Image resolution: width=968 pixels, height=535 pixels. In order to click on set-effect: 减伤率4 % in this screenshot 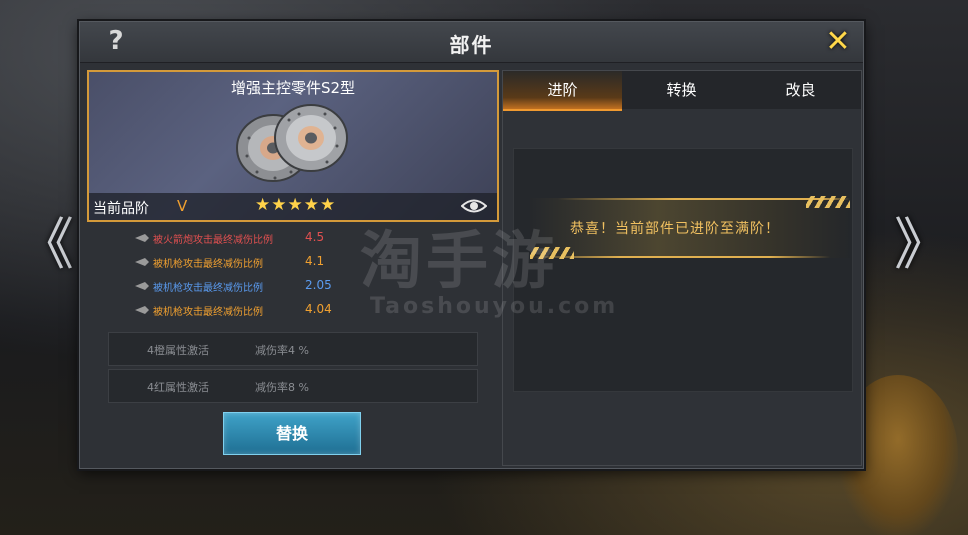, I will do `click(282, 350)`.